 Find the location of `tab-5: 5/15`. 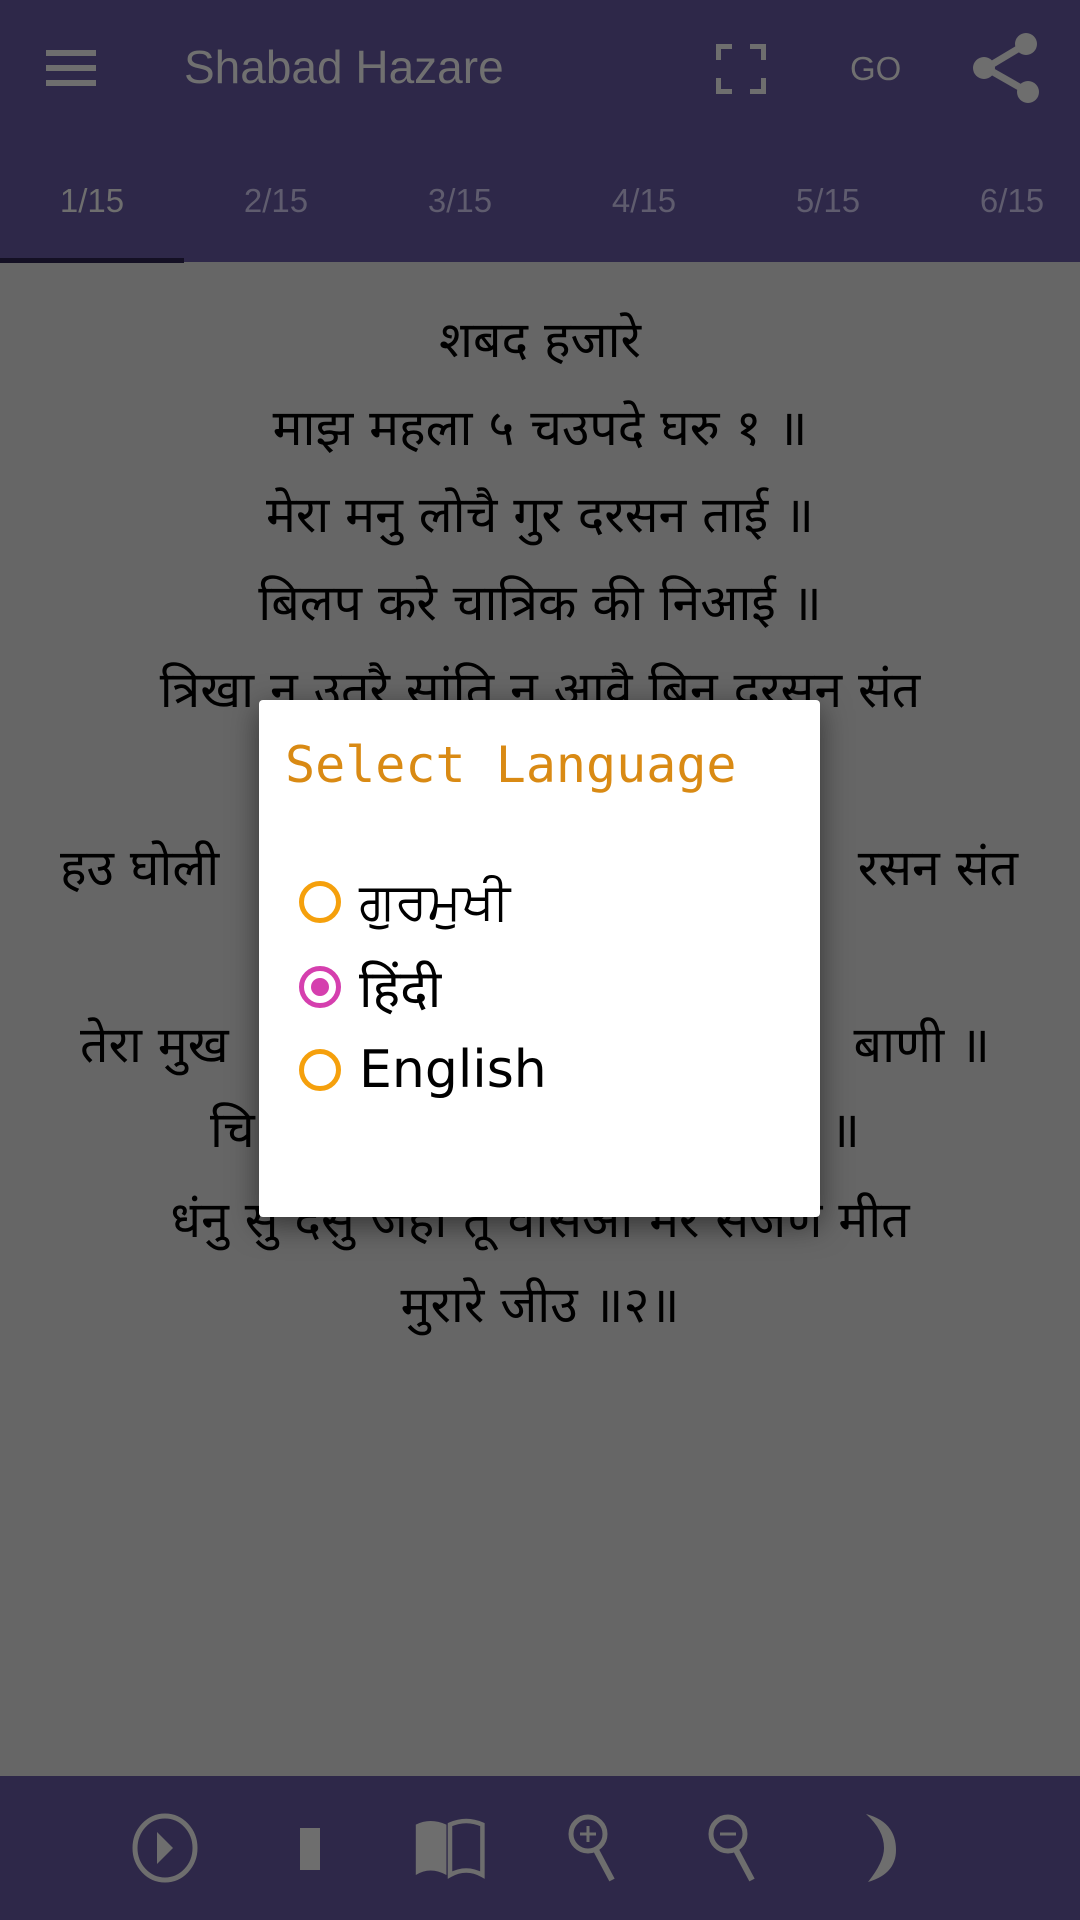

tab-5: 5/15 is located at coordinates (828, 201).